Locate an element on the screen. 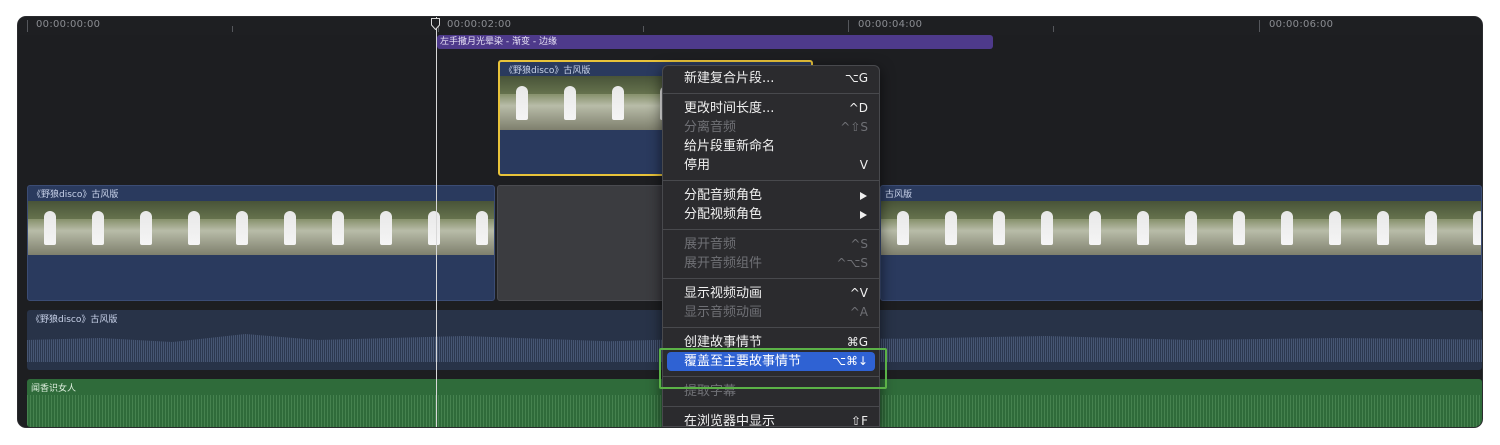 The width and height of the screenshot is (1500, 445). menu-item-expand-audio: 展开音频 ^S is located at coordinates (776, 244).